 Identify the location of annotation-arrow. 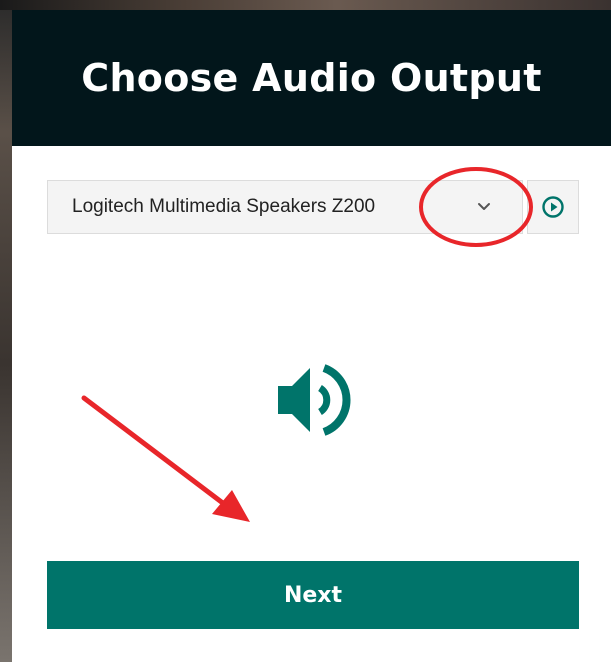
(165, 458).